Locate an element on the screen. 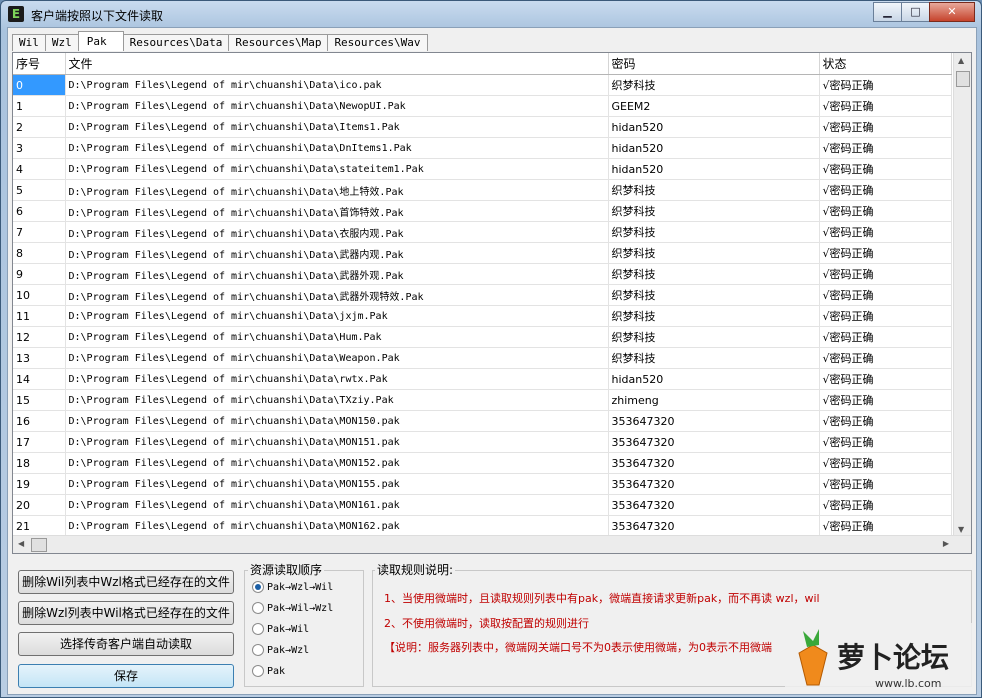 This screenshot has width=982, height=698. cell-index: 21 is located at coordinates (39, 526).